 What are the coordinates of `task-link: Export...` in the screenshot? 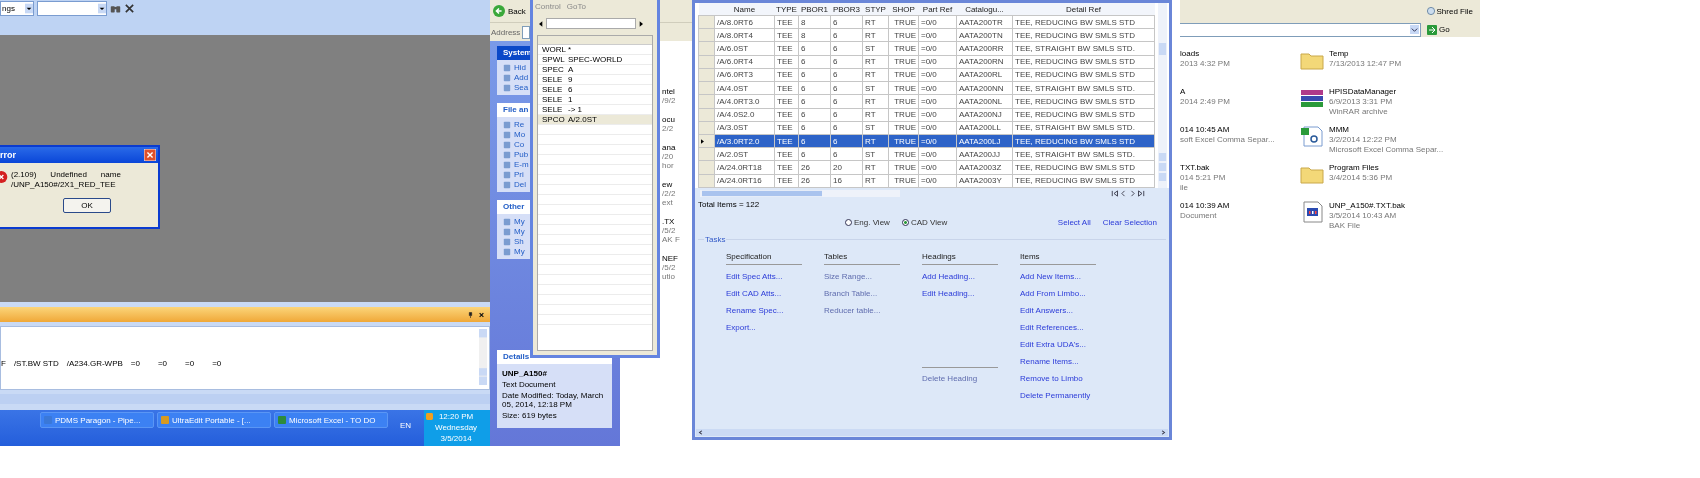 It's located at (764, 328).